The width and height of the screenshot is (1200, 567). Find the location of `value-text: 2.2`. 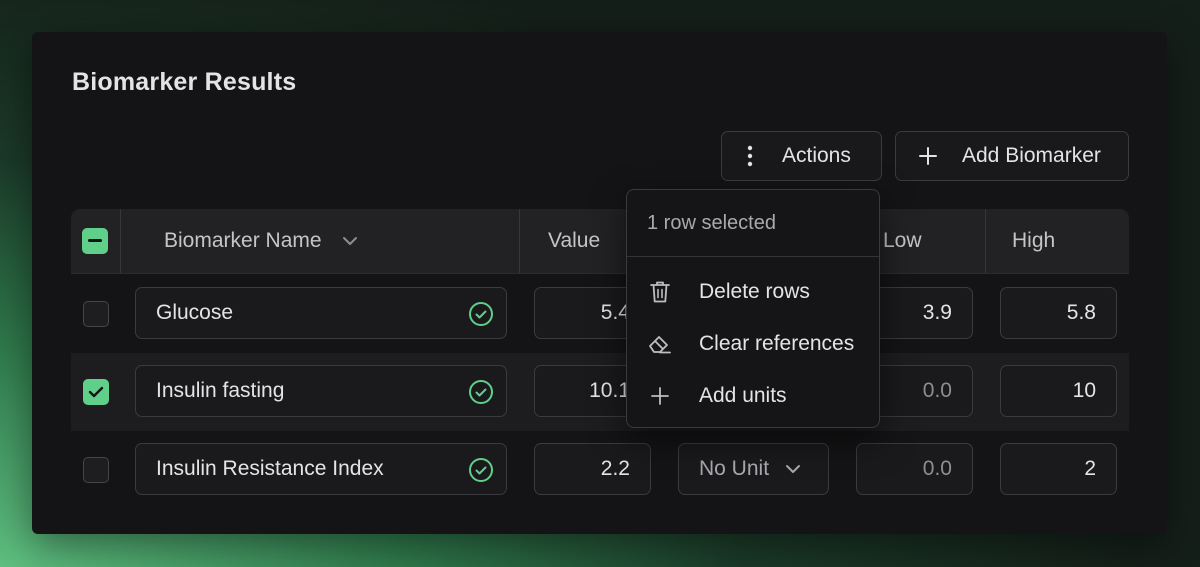

value-text: 2.2 is located at coordinates (615, 468).